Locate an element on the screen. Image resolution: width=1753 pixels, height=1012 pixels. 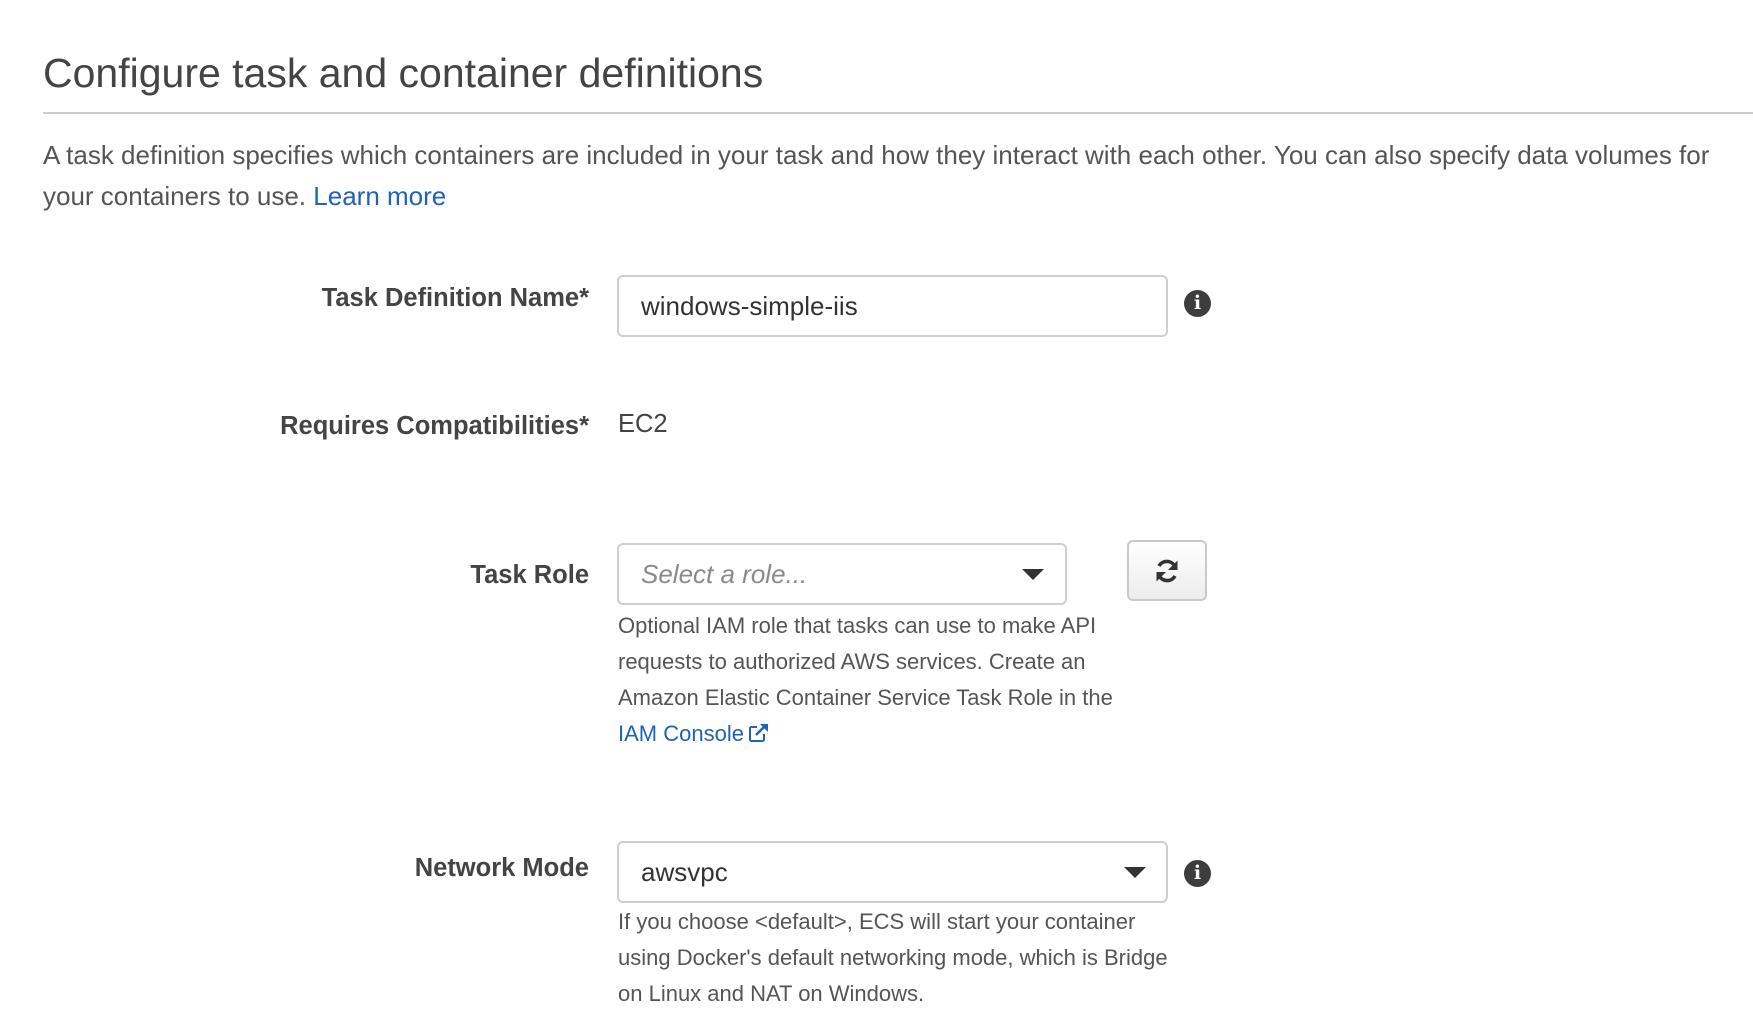
refresh-icon is located at coordinates (1167, 570).